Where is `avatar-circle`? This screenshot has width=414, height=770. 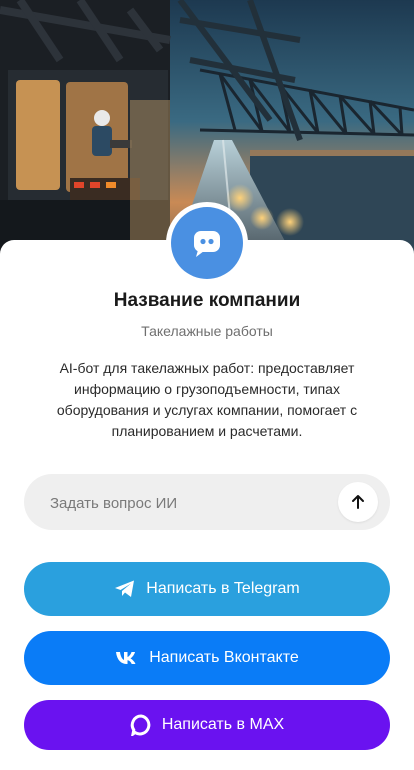
avatar-circle is located at coordinates (207, 243).